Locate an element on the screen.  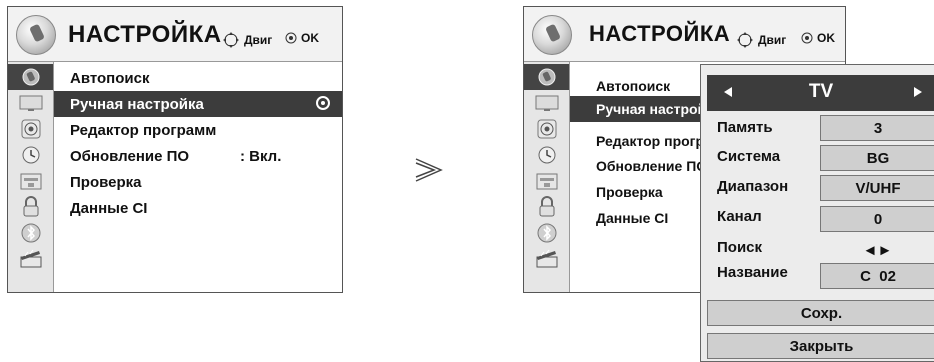
menu-item-manual-tuning: Ручная настройка is located at coordinates (198, 104).